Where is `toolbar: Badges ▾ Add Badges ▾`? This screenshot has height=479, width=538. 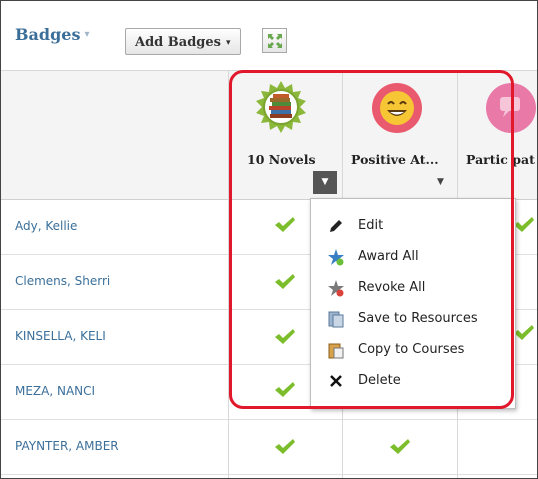 toolbar: Badges ▾ Add Badges ▾ is located at coordinates (269, 35).